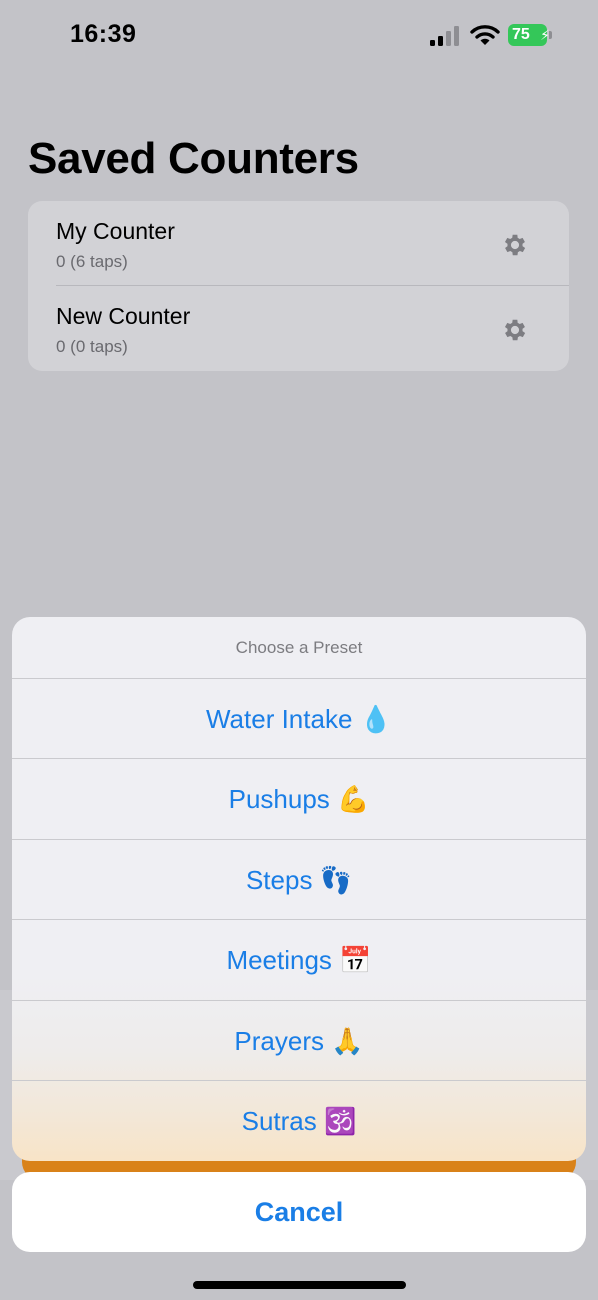 The height and width of the screenshot is (1300, 598). Describe the element at coordinates (299, 1040) in the screenshot. I see `preset-option-prayers: Prayers 🙏` at that location.